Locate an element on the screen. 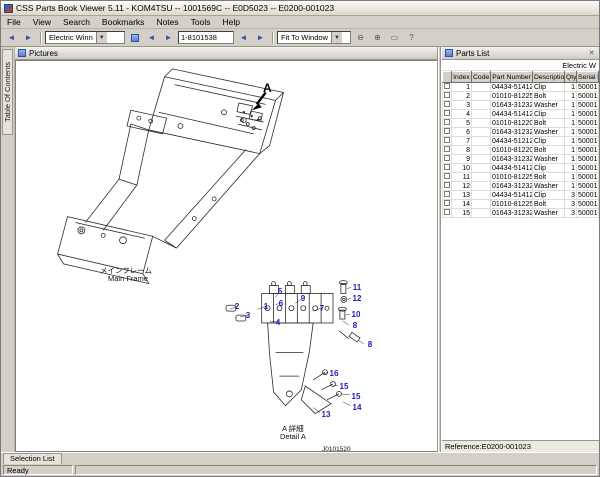 The image size is (600, 477). prev-page-icon: ◄ is located at coordinates (243, 37).